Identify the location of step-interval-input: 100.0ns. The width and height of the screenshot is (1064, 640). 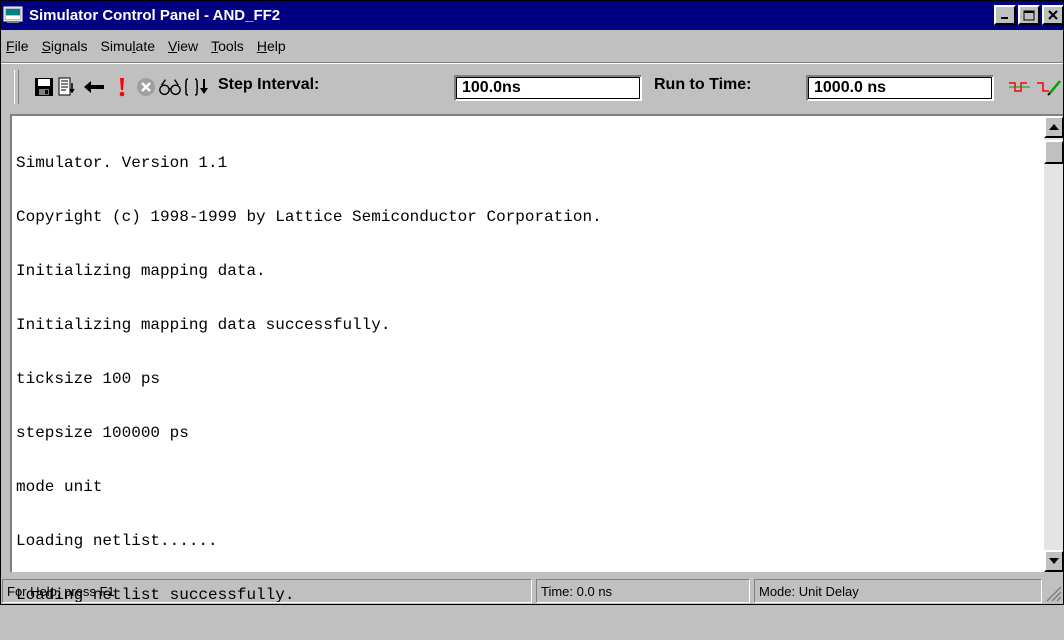
(548, 88).